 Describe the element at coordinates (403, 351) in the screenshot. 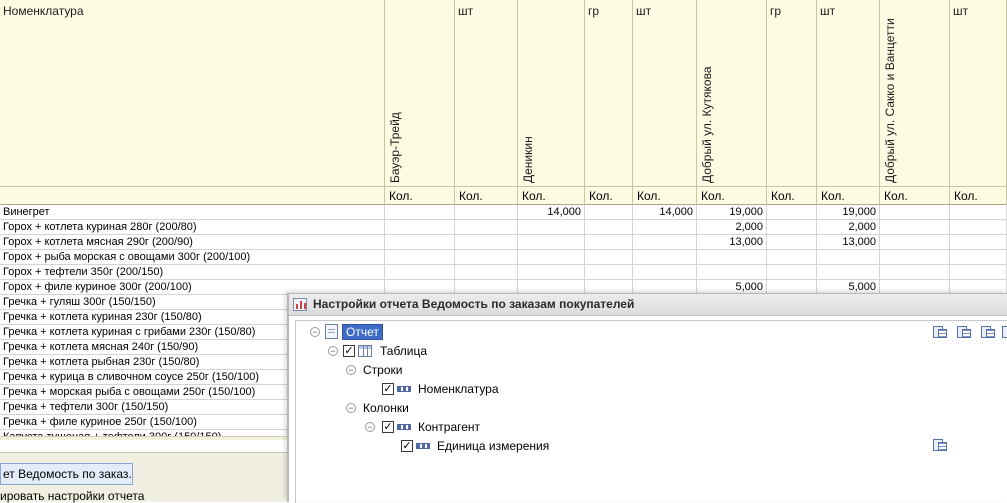

I see `tree-item-table: Таблица` at that location.